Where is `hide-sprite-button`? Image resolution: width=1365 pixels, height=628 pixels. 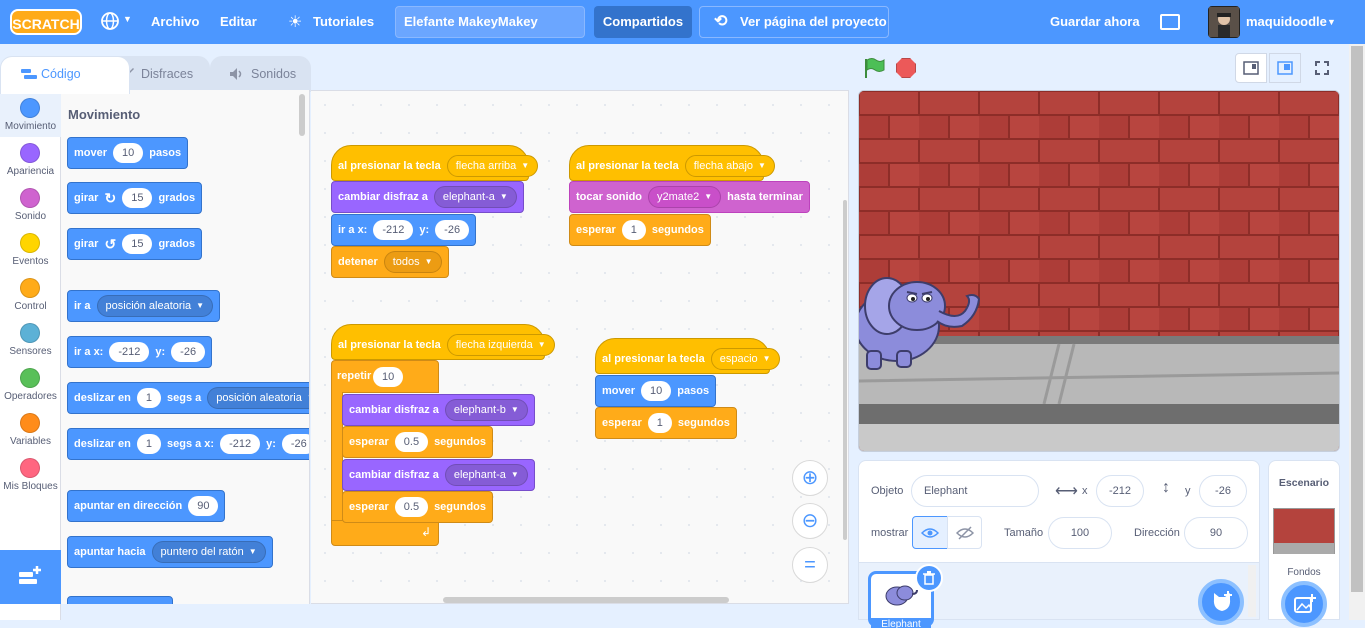 hide-sprite-button is located at coordinates (964, 532).